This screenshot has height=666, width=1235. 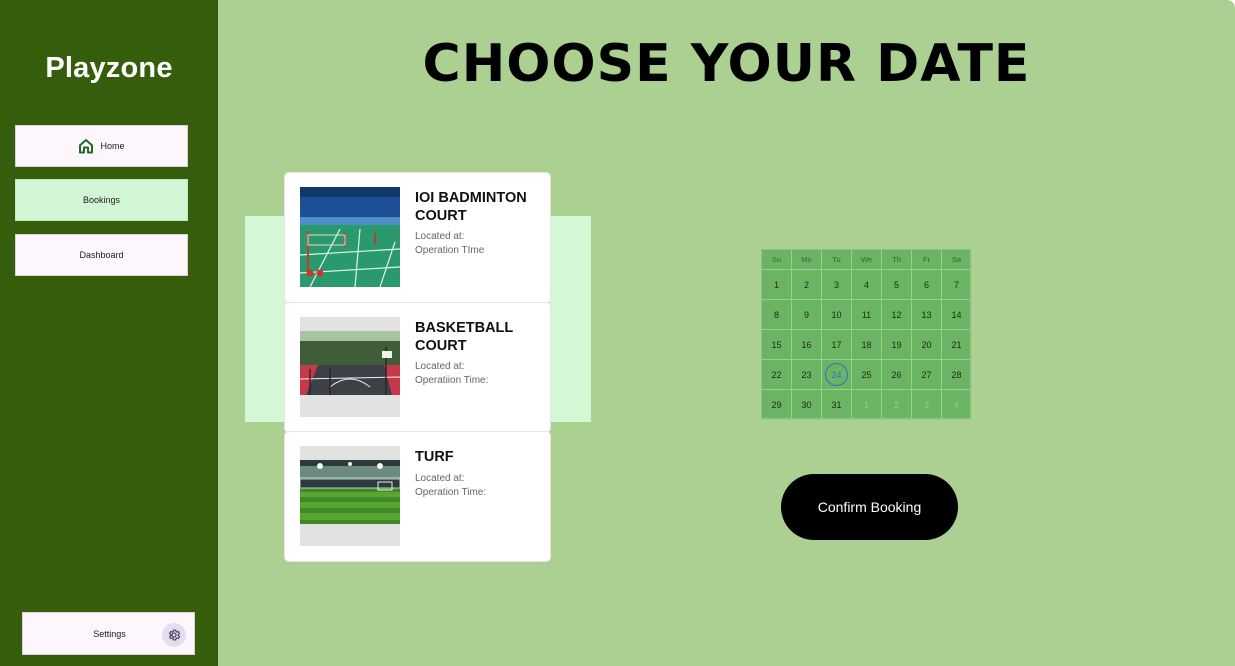 What do you see at coordinates (777, 315) in the screenshot?
I see `calendar-day: 8` at bounding box center [777, 315].